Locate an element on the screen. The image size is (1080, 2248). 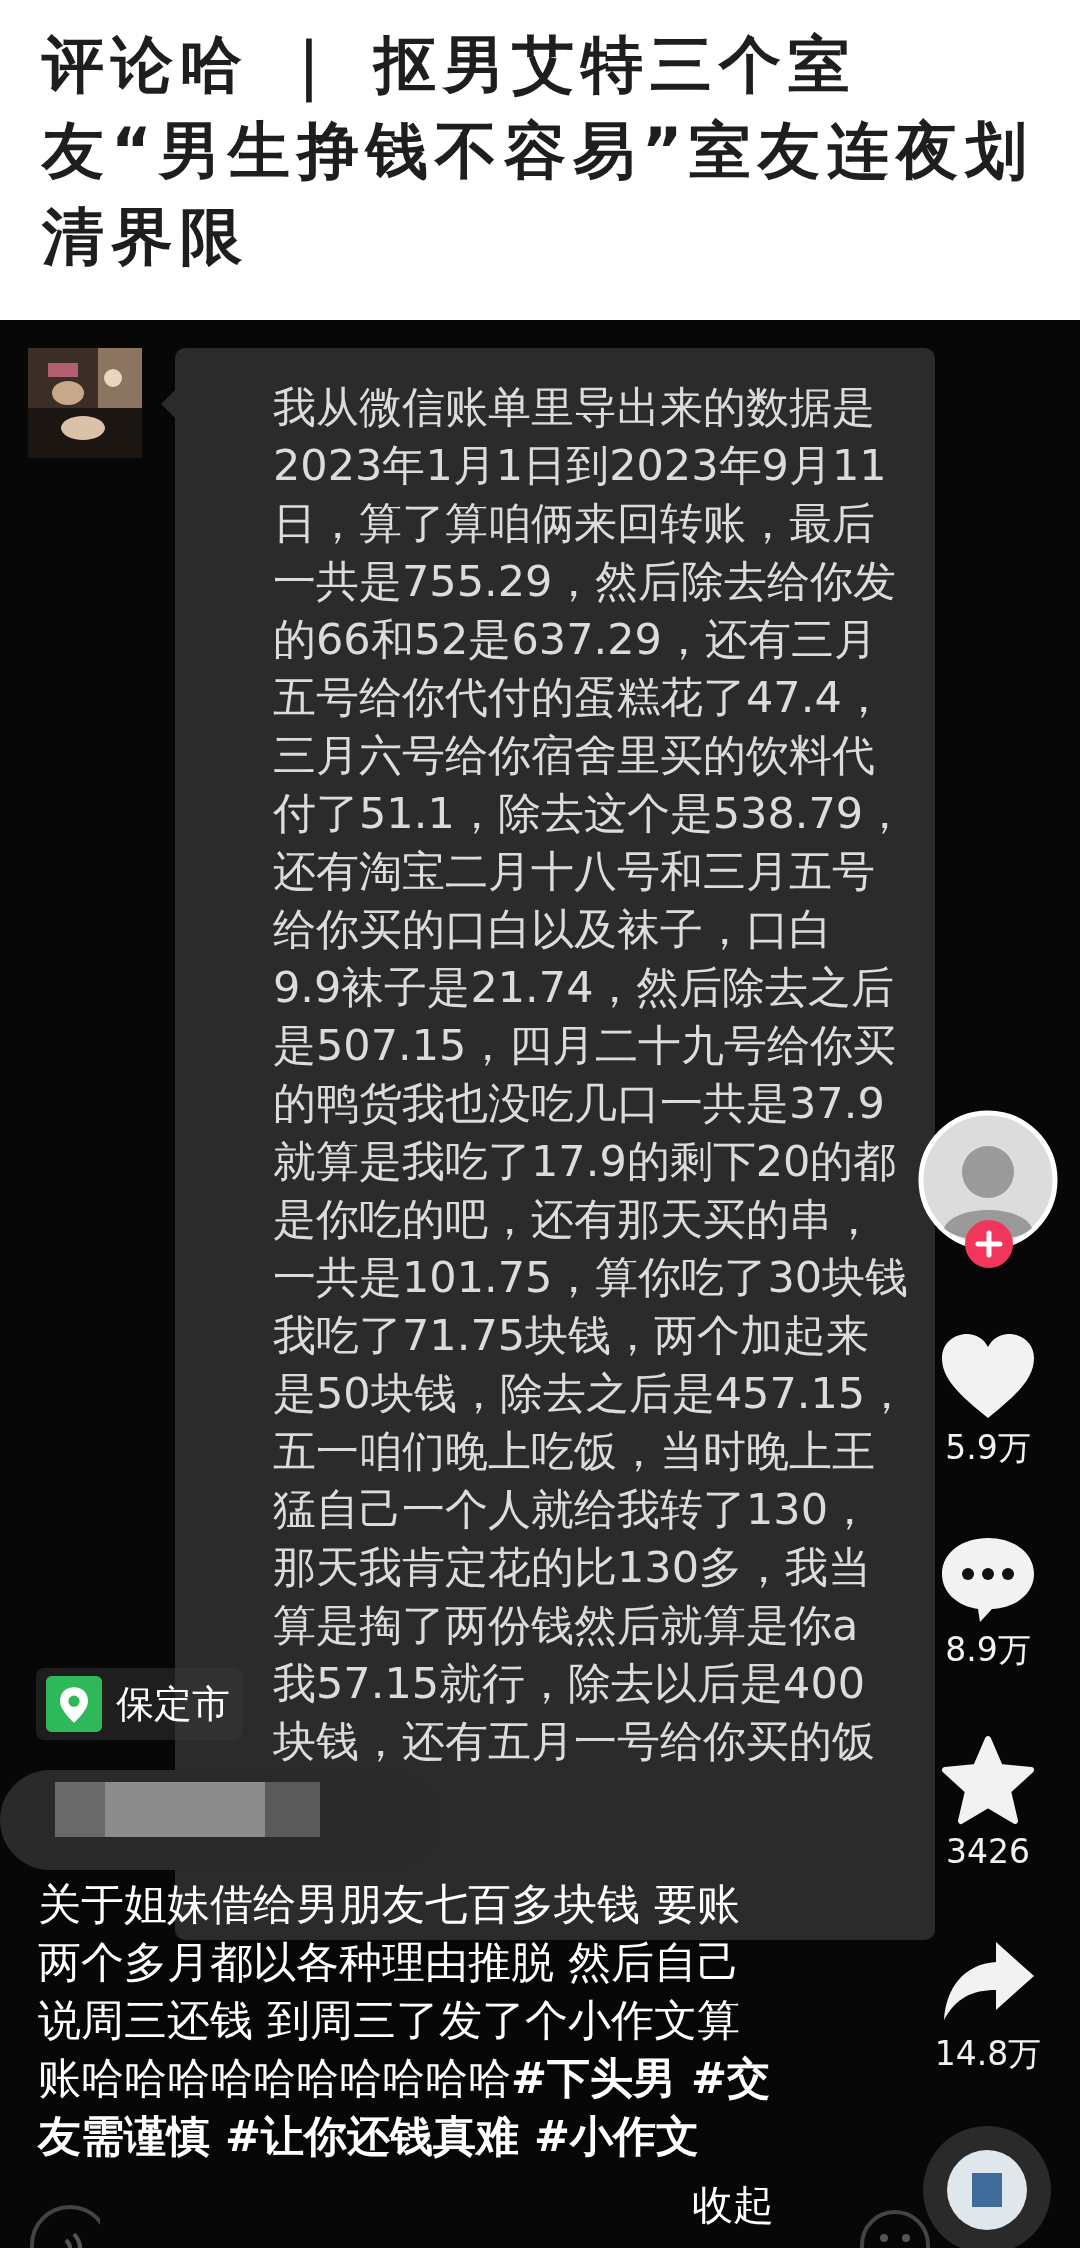
message-line: 我57.15就行，除去以后是400 is located at coordinates (570, 1683).